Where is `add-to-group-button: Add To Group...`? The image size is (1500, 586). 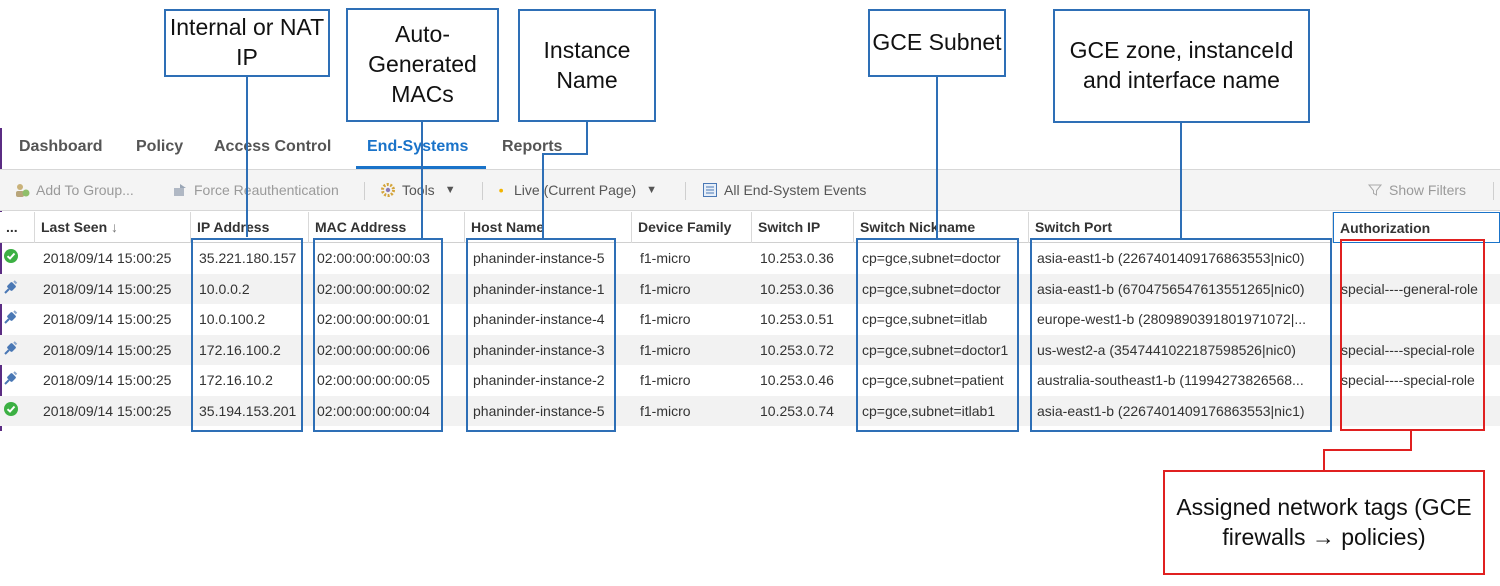
add-to-group-button: Add To Group... is located at coordinates (74, 190).